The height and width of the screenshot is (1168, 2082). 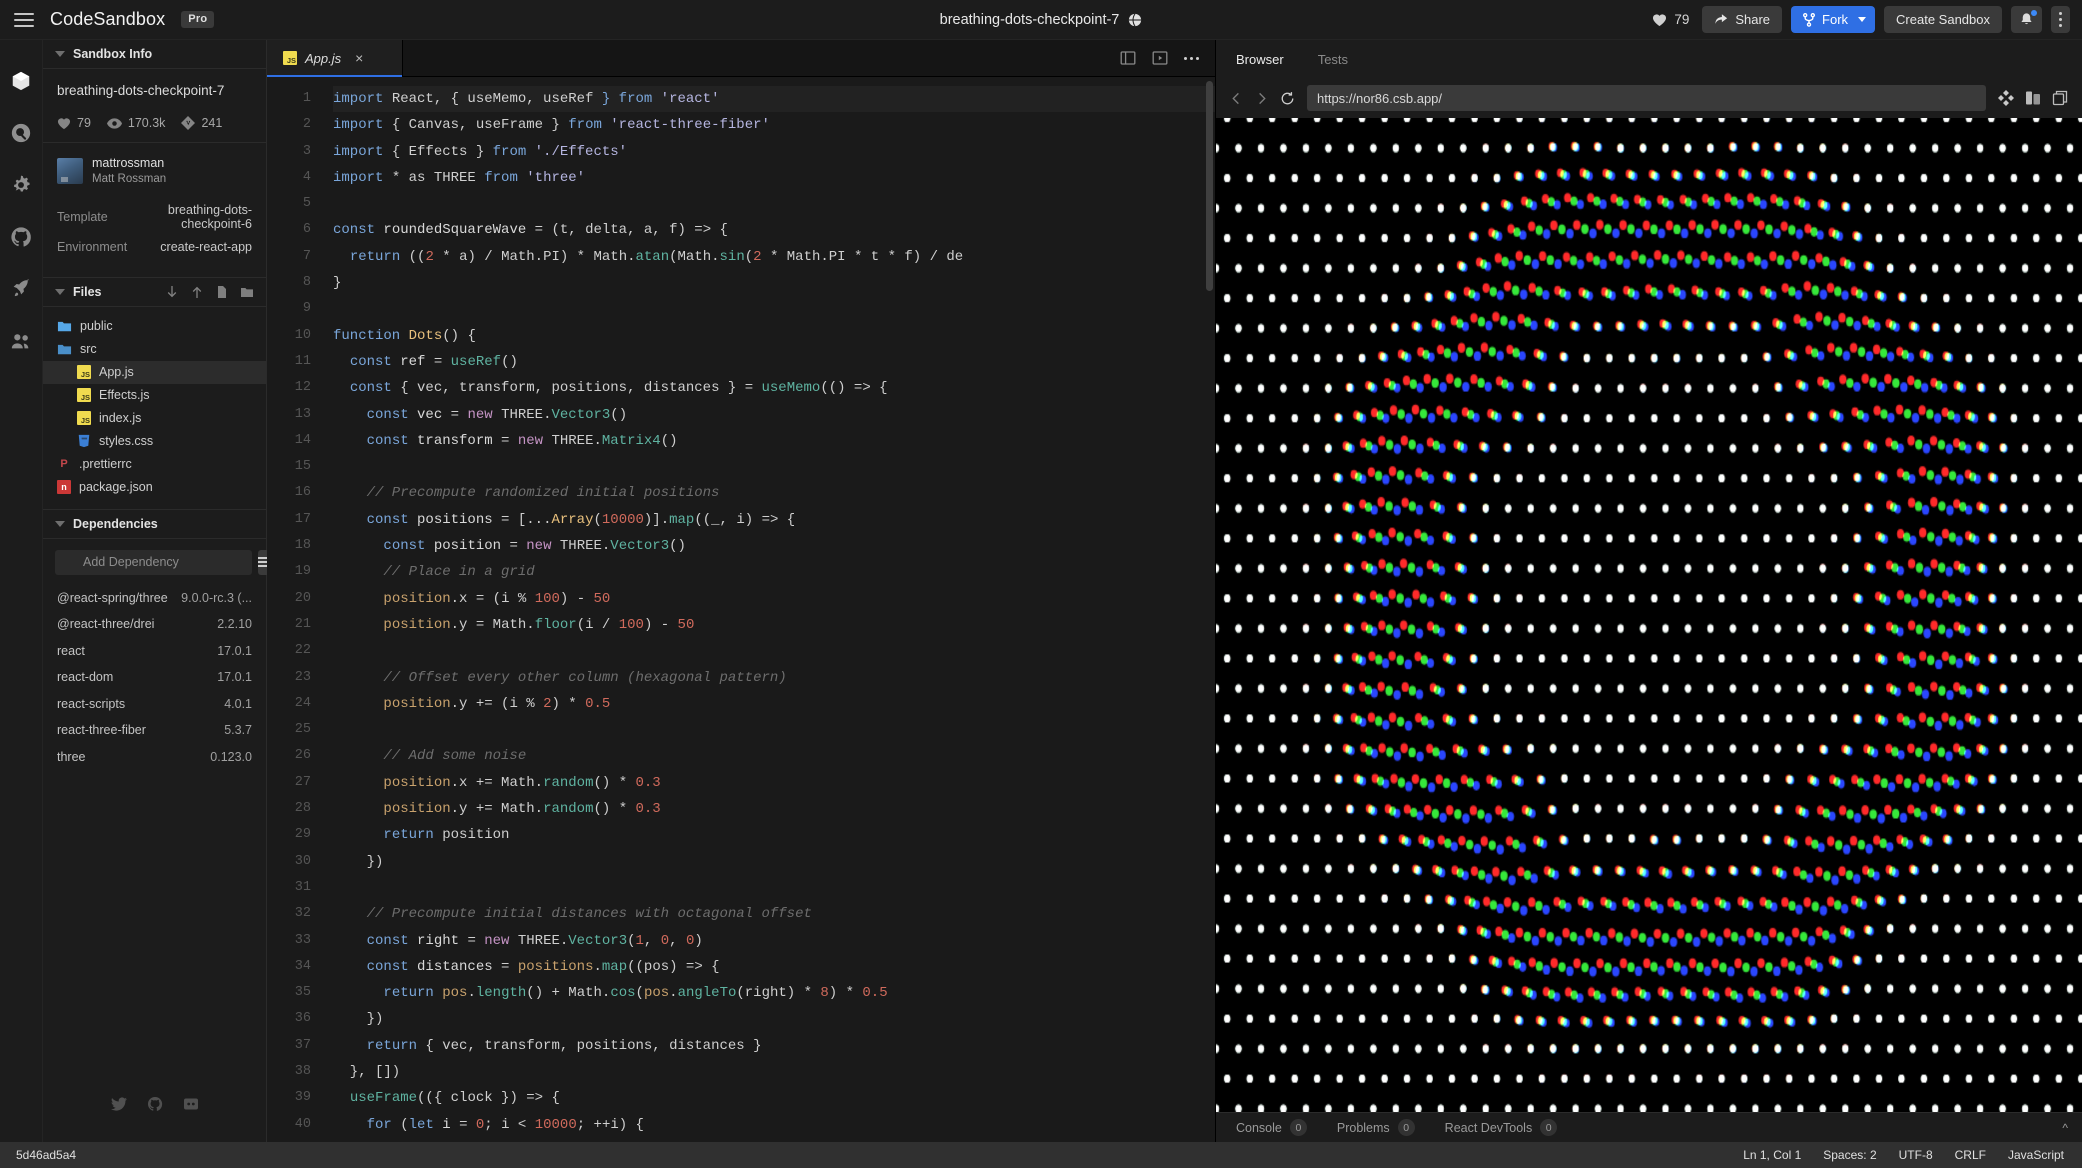 I want to click on dependency-row: react 17.0.1, so click(x=154, y=651).